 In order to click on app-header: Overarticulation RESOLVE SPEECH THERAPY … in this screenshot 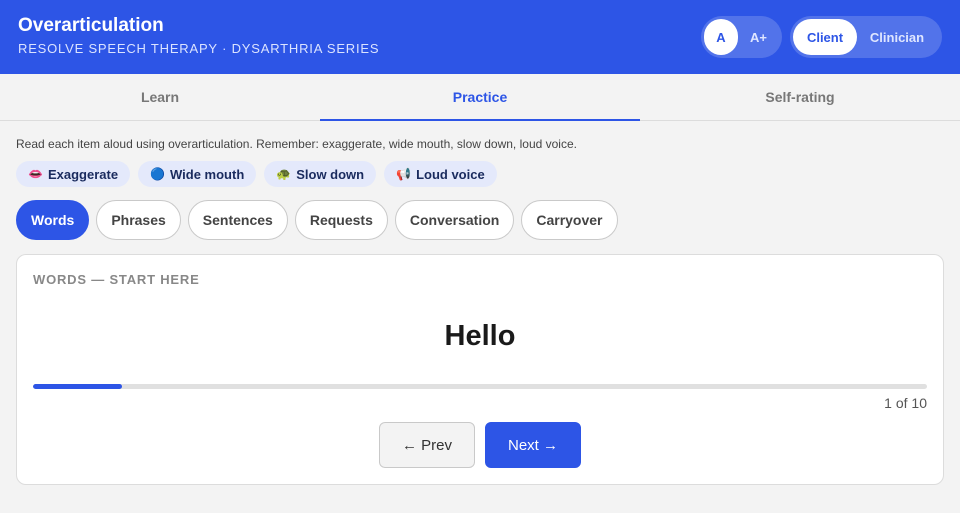, I will do `click(480, 37)`.